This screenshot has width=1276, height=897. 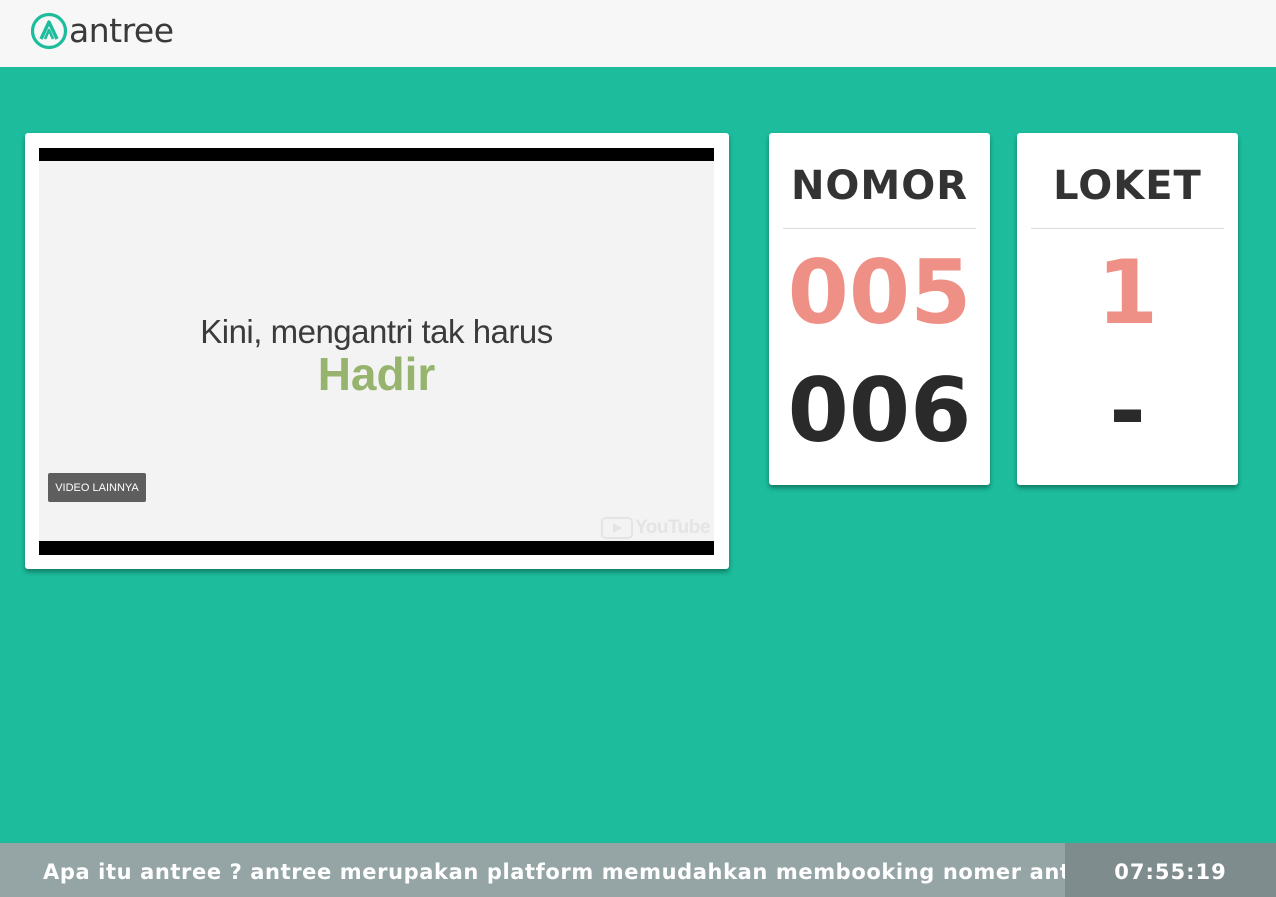 I want to click on next-counter: -, so click(x=1127, y=410).